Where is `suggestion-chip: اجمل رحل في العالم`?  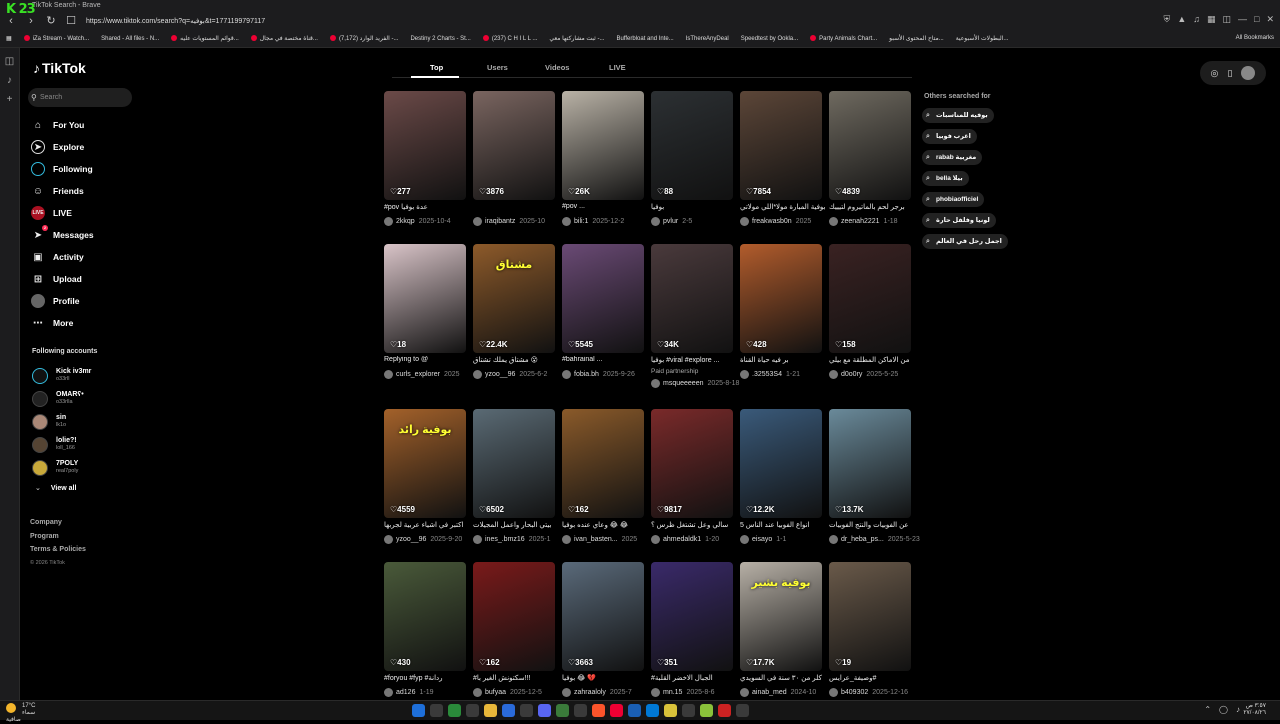
suggestion-chip: اجمل رحل في العالم is located at coordinates (965, 241).